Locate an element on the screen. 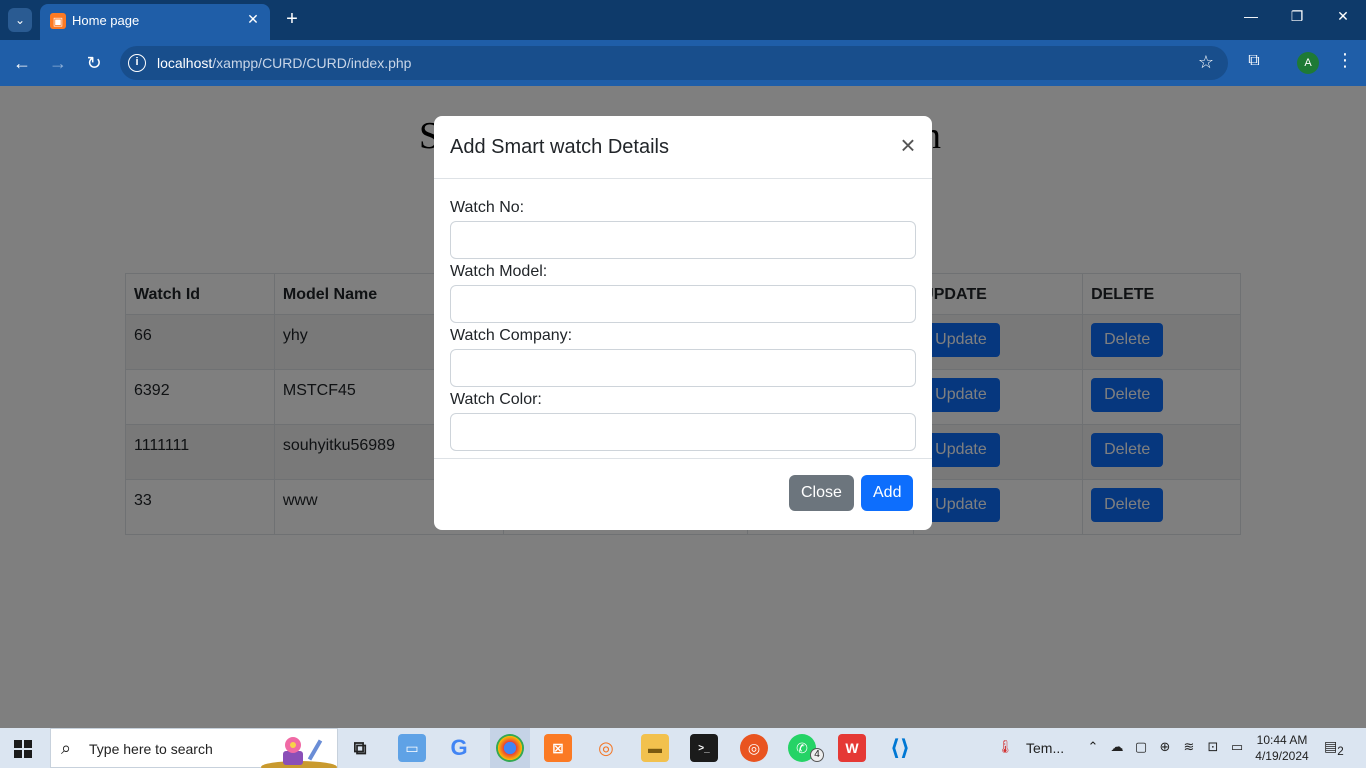 This screenshot has width=1366, height=768. back-arrow-icon: ← is located at coordinates (22, 63).